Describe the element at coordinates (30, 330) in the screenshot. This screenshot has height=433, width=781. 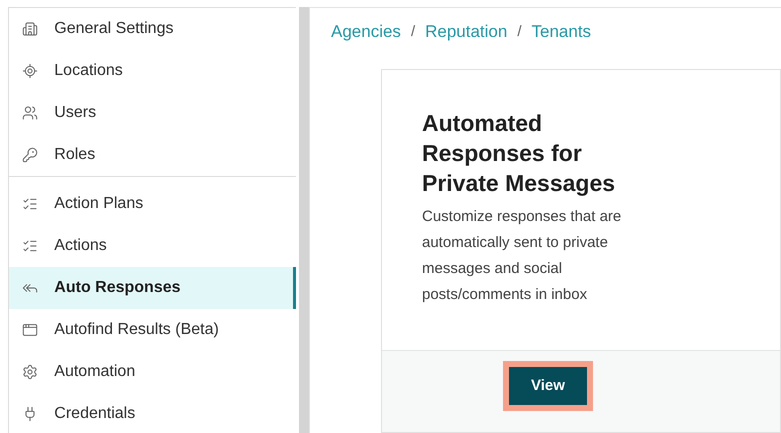
I see `browser-window-icon` at that location.